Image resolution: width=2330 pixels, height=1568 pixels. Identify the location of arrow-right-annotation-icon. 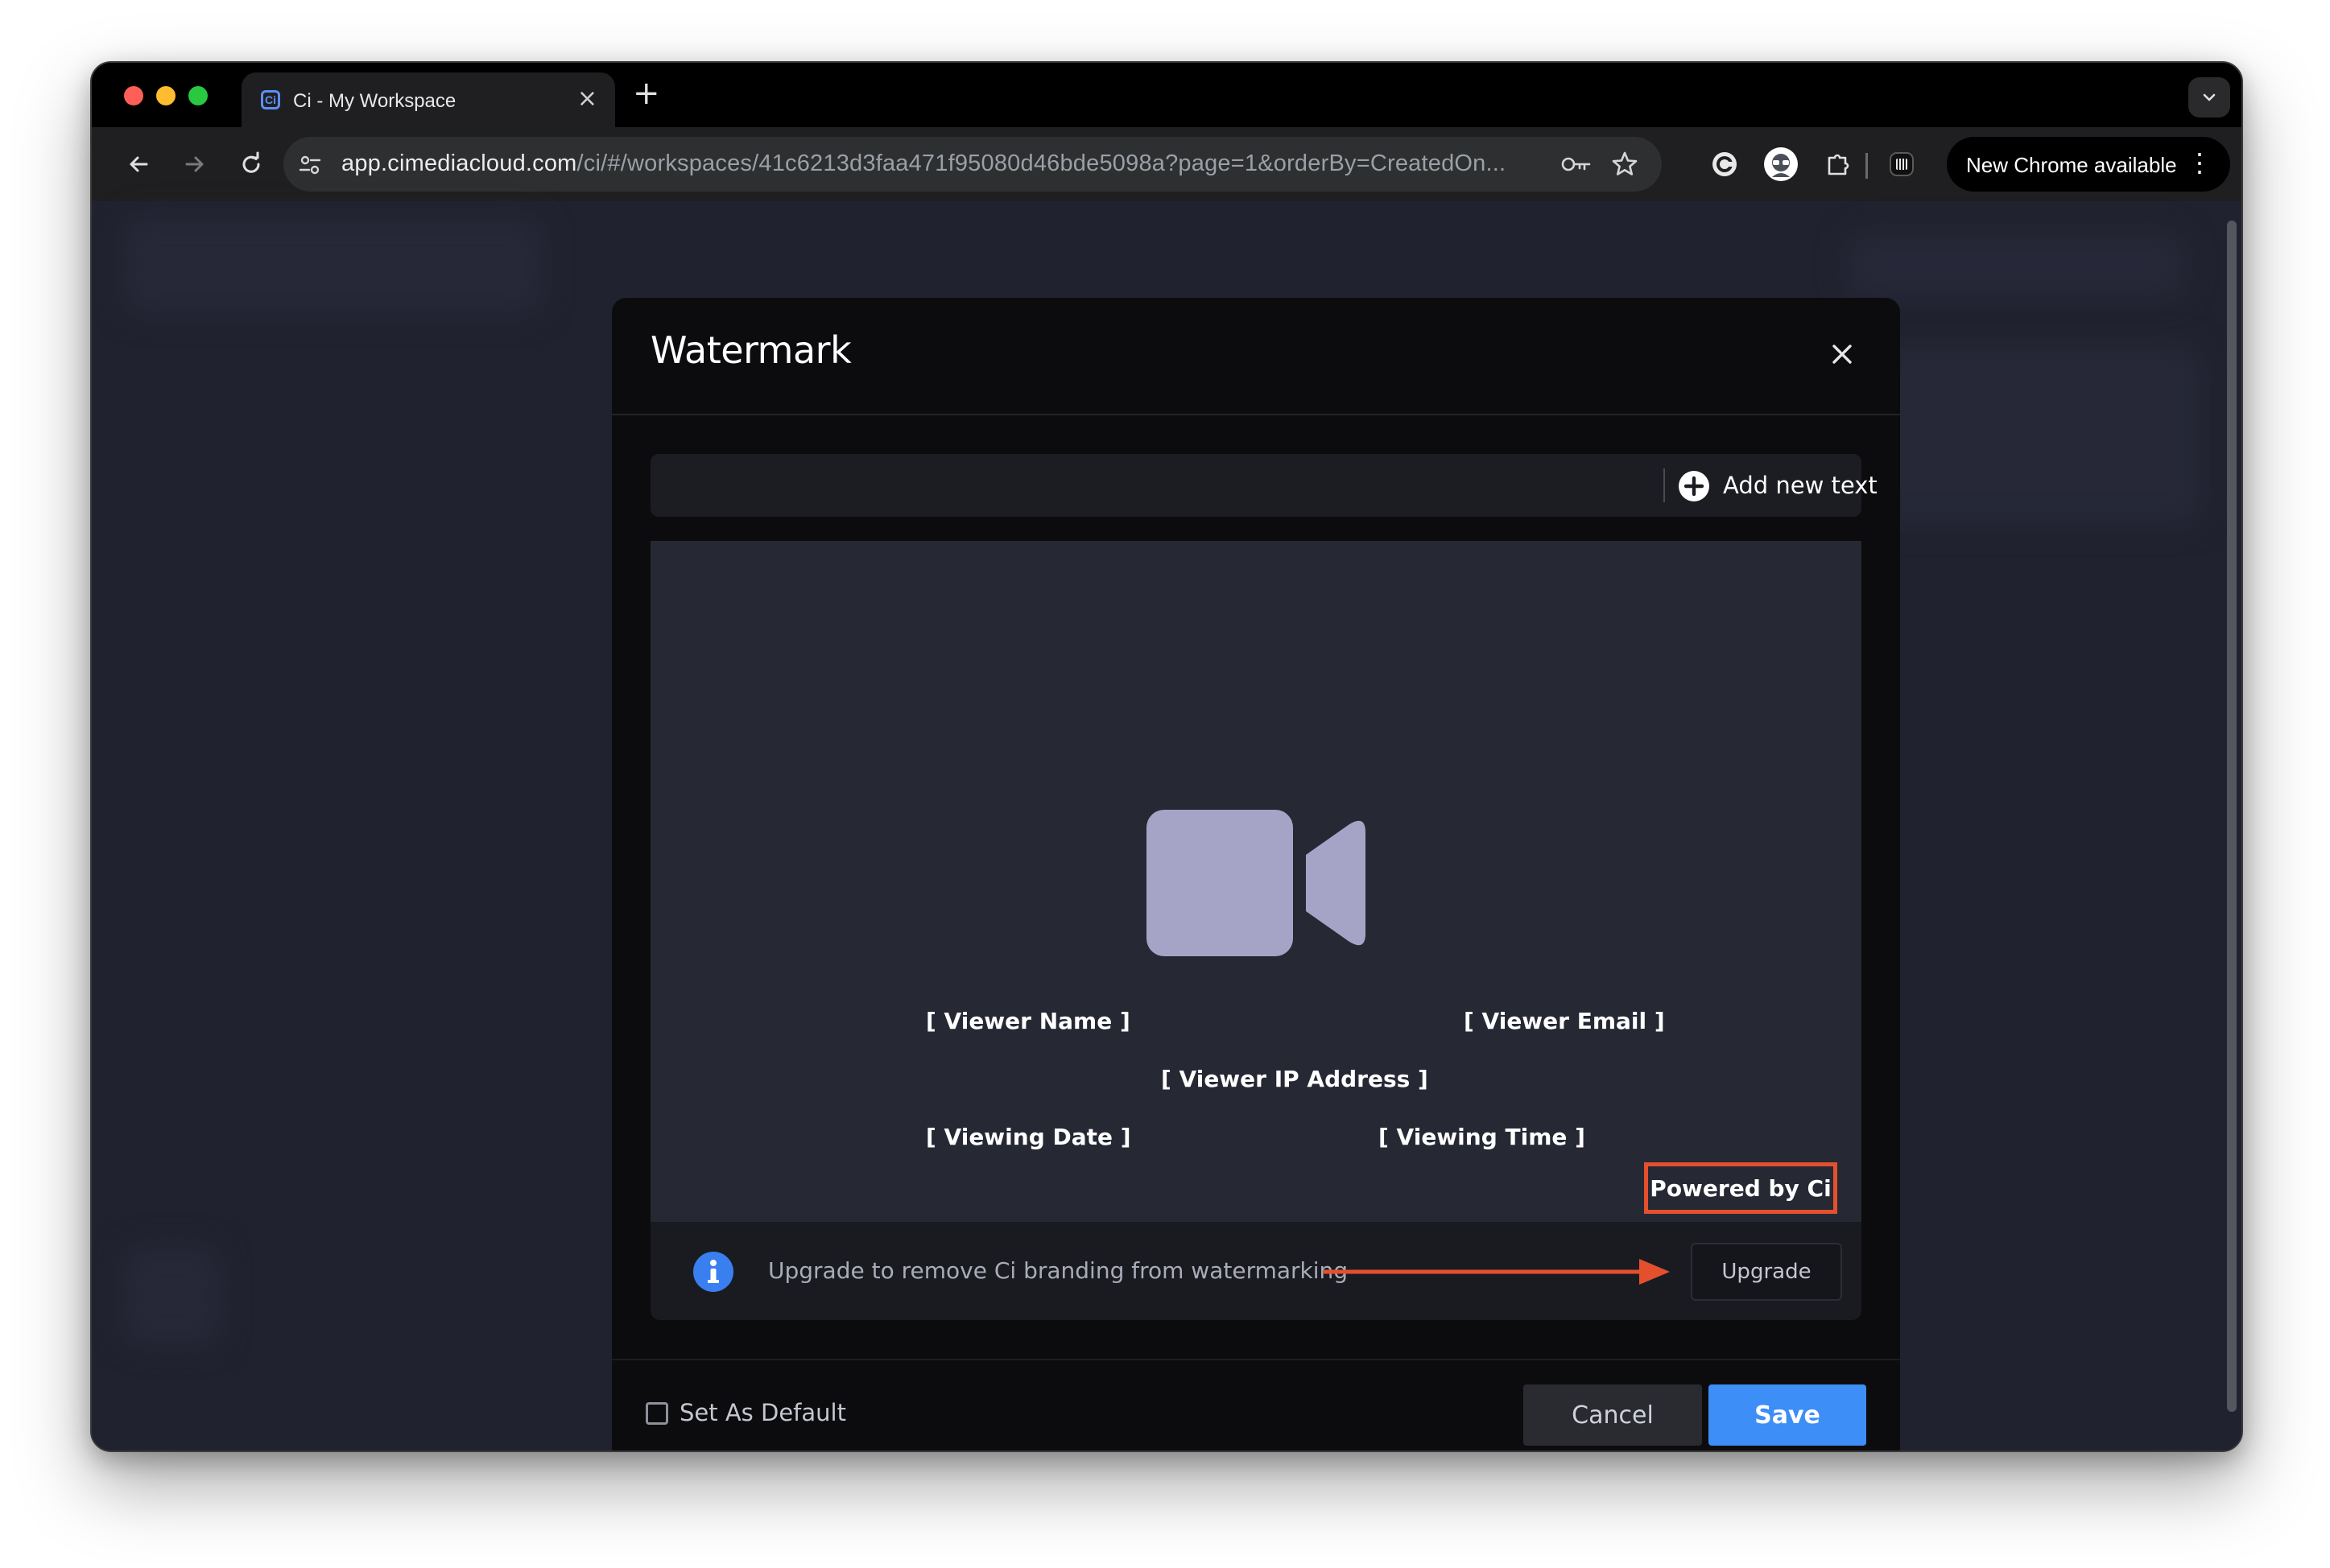
(1497, 1272).